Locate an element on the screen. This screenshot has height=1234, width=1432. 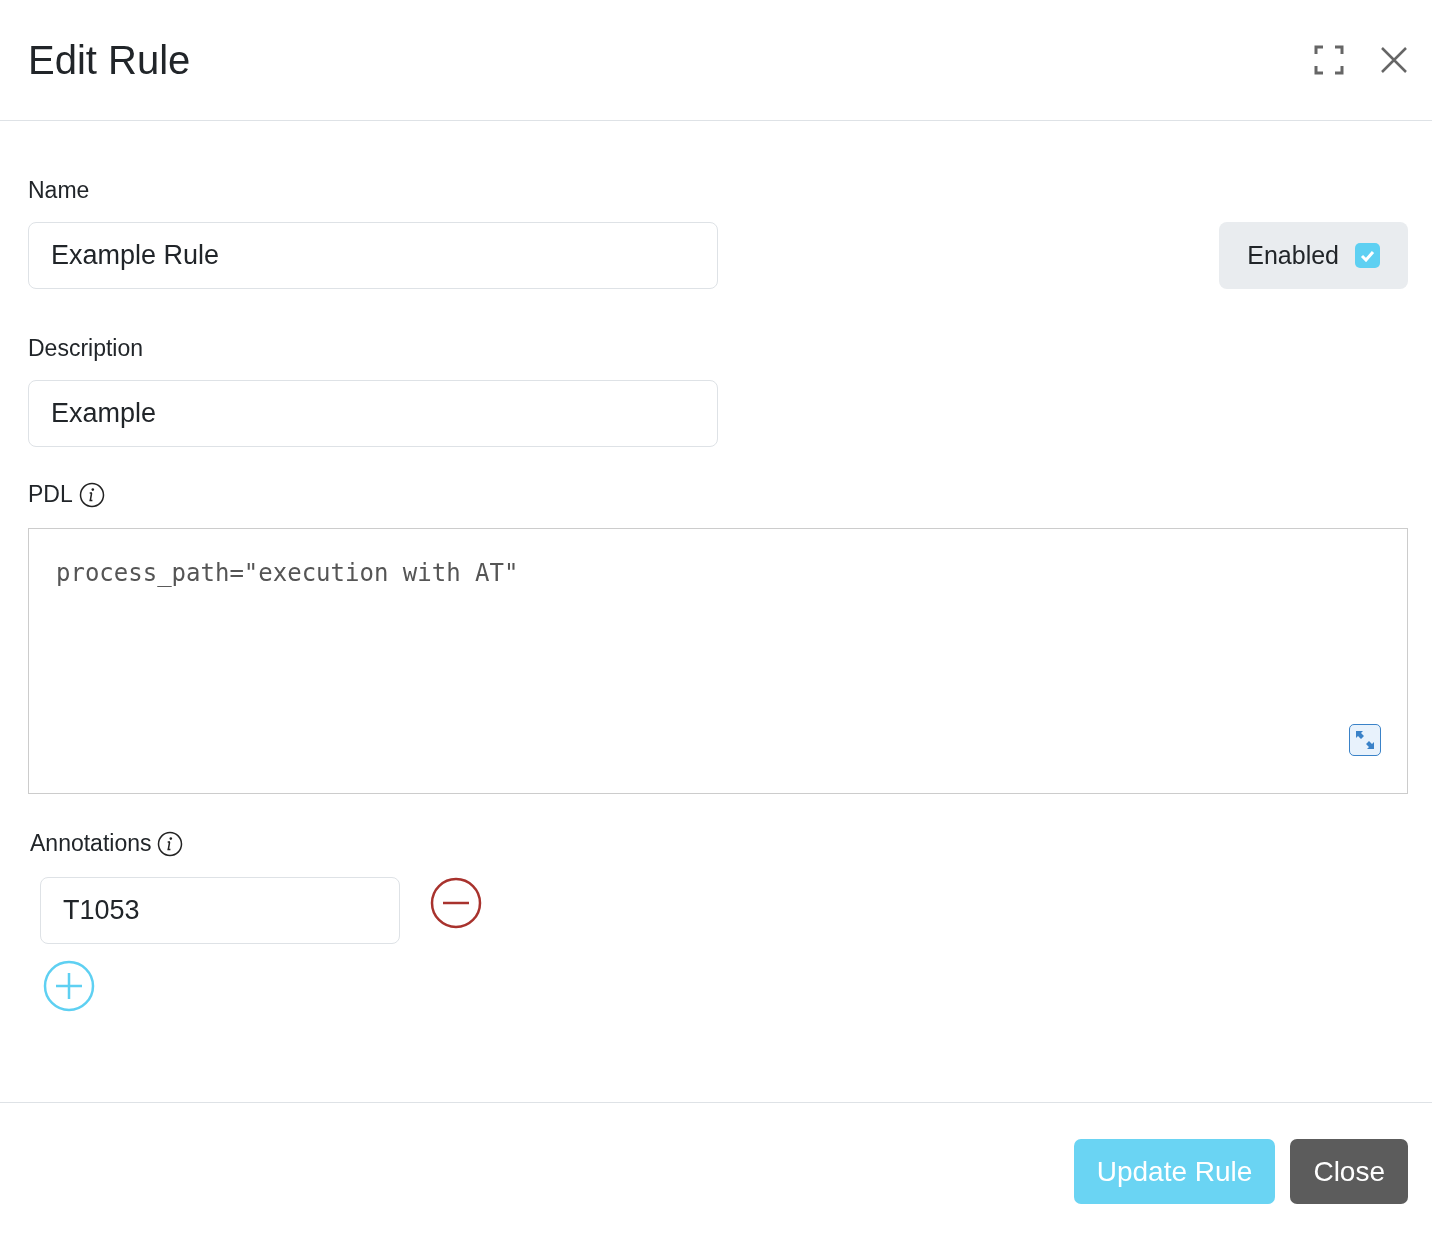
checkbox is located at coordinates (1367, 255).